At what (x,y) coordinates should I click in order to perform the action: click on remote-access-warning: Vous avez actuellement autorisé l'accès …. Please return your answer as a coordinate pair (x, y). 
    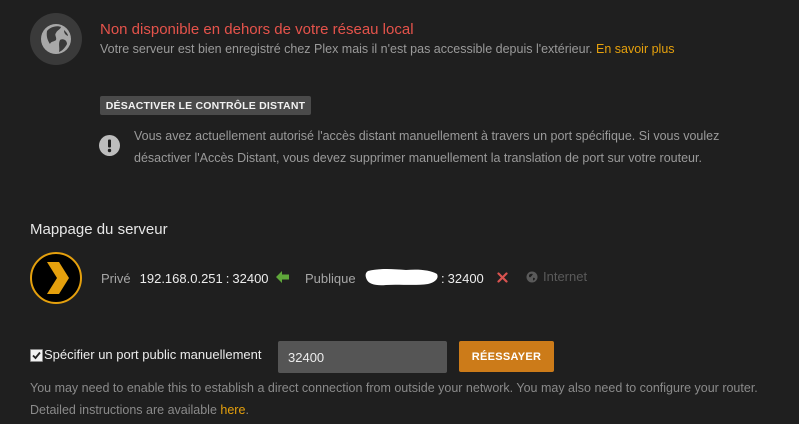
    Looking at the image, I should click on (427, 147).